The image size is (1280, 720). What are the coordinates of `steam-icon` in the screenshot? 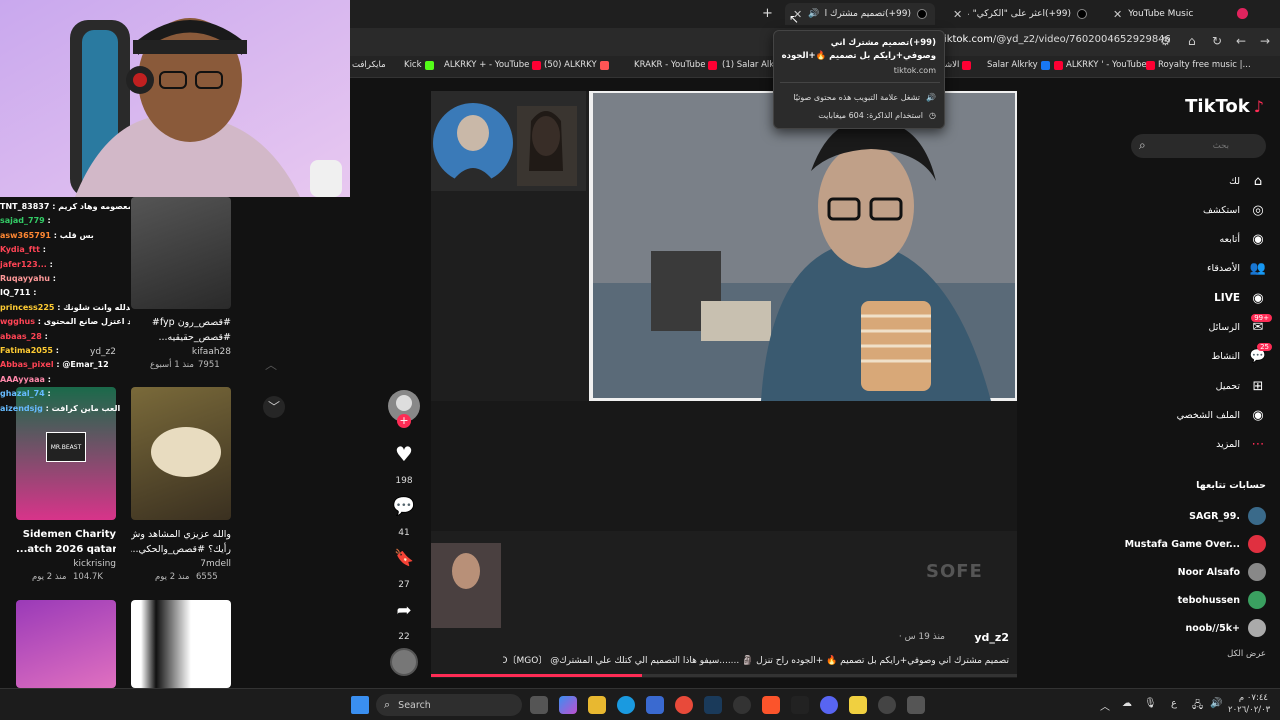 It's located at (713, 705).